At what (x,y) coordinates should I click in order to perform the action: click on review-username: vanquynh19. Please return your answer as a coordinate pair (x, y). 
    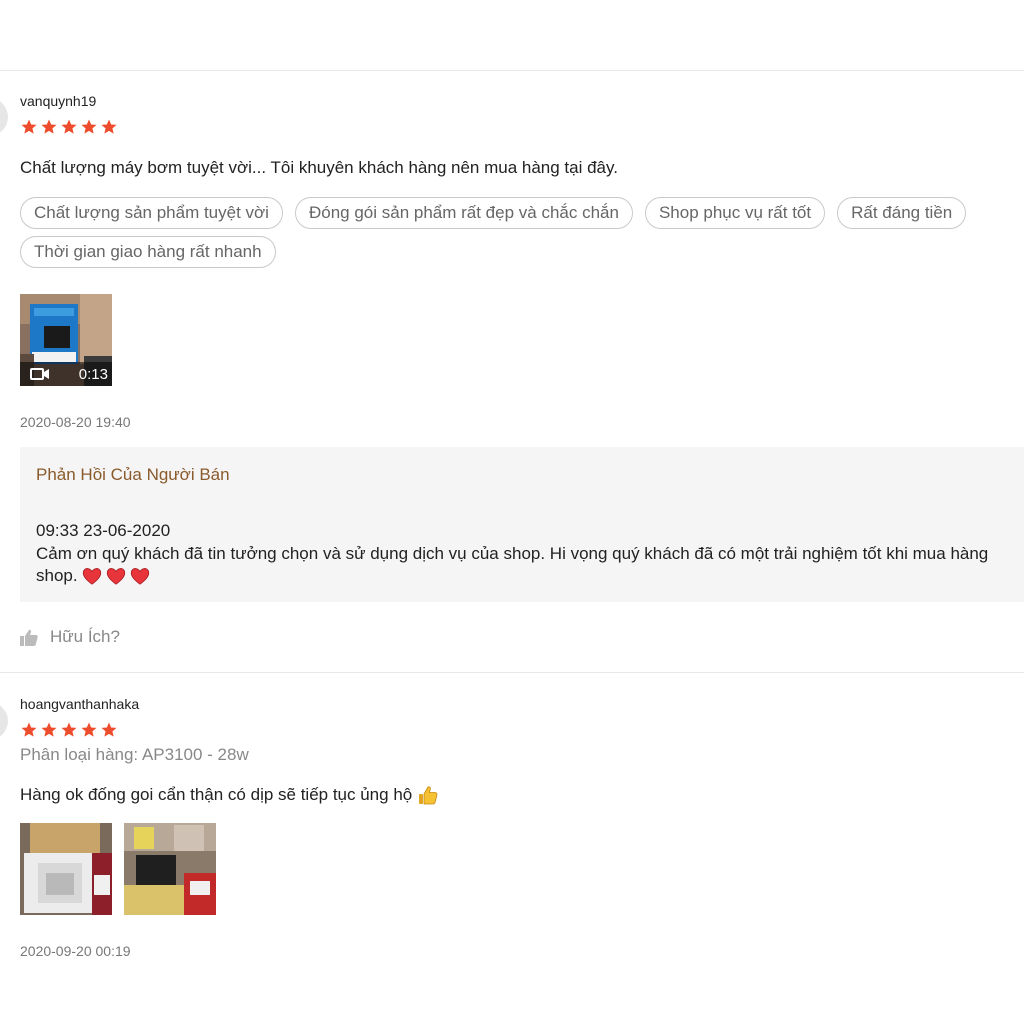
    Looking at the image, I should click on (58, 101).